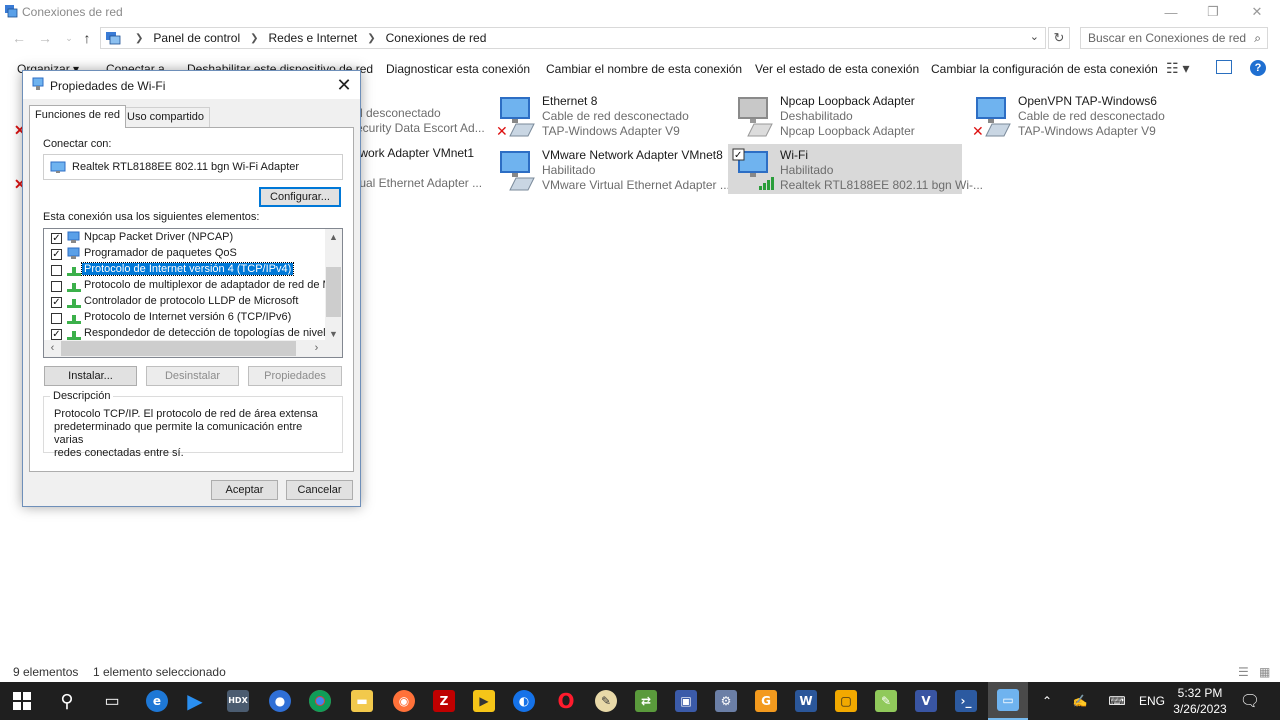 This screenshot has height=720, width=1280. Describe the element at coordinates (444, 701) in the screenshot. I see `filezilla-icon: Z` at that location.